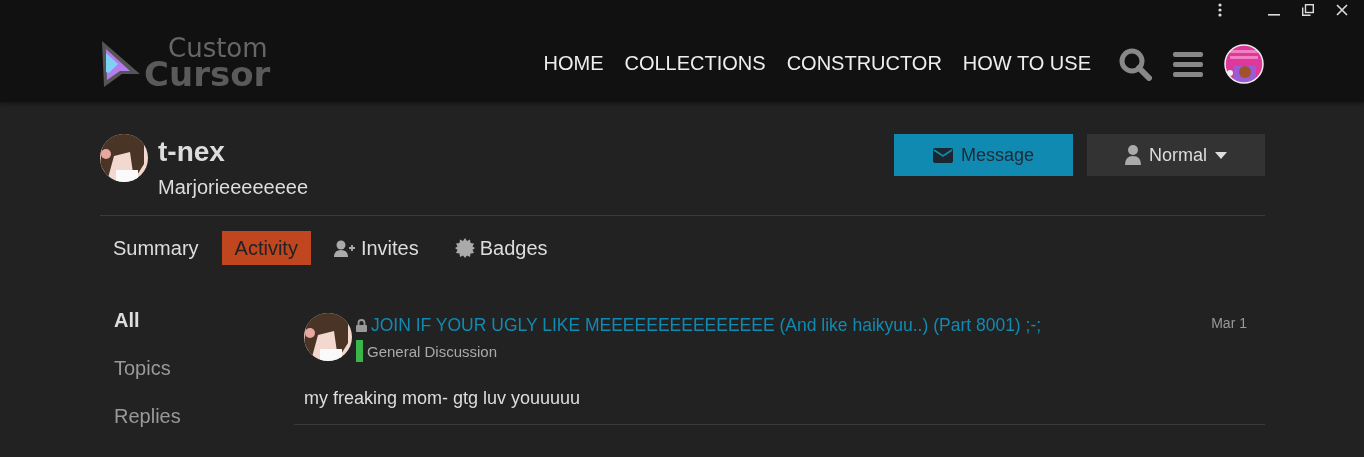 The image size is (1364, 457). I want to click on topic-link: JOIN IF YOUR UGLY LIKE MEEEEEEEEEEEEEEE (And like haikyuu..) (Part 8001) ;-;, so click(706, 325).